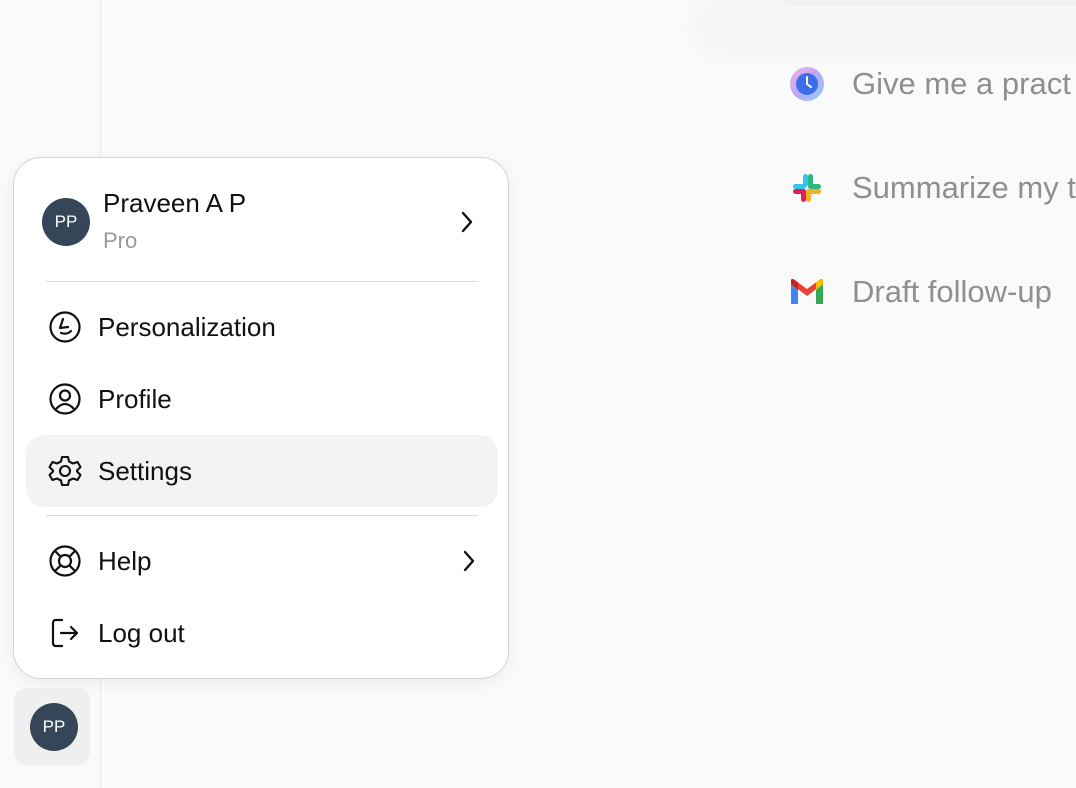 The height and width of the screenshot is (788, 1076). Describe the element at coordinates (141, 632) in the screenshot. I see `menu-item-label: Log out` at that location.